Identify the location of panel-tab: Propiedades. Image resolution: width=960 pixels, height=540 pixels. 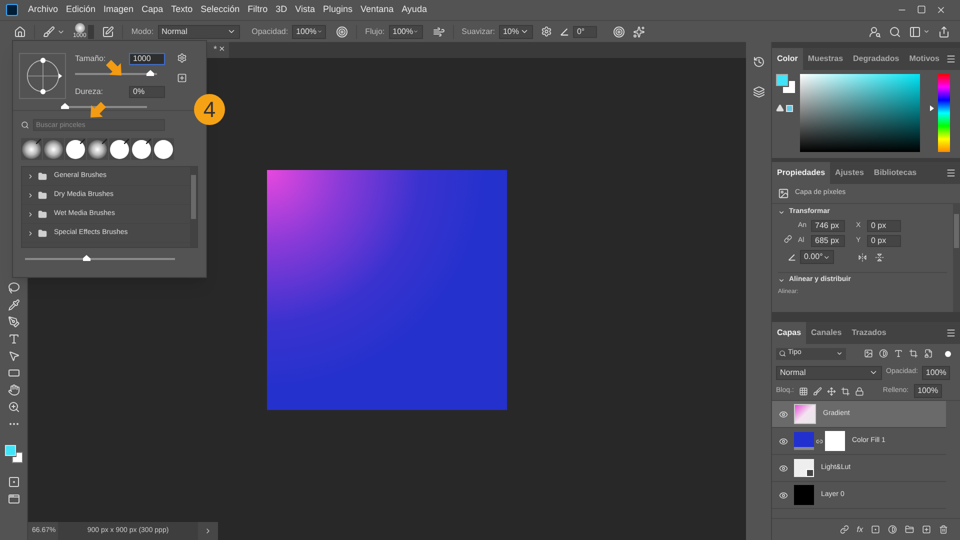
(801, 173).